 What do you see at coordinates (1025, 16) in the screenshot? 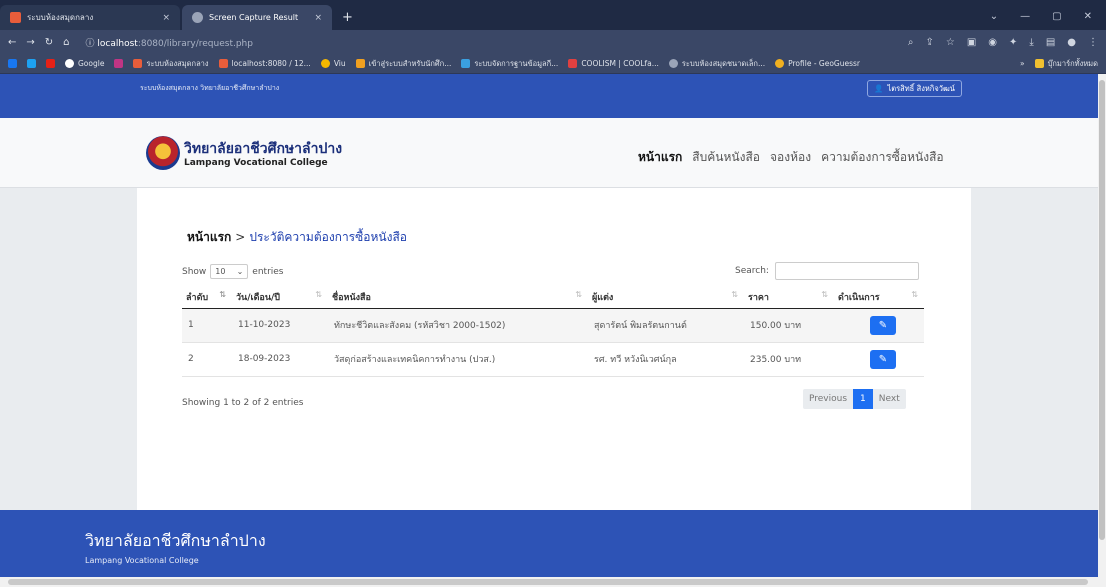
I see `minimize-icon: —` at bounding box center [1025, 16].